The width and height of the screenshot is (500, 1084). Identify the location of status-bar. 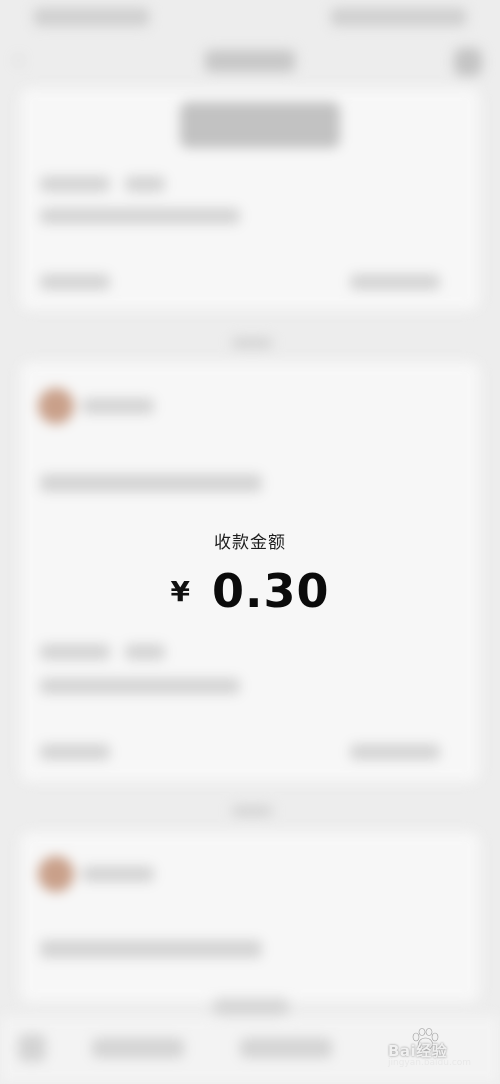
(250, 18).